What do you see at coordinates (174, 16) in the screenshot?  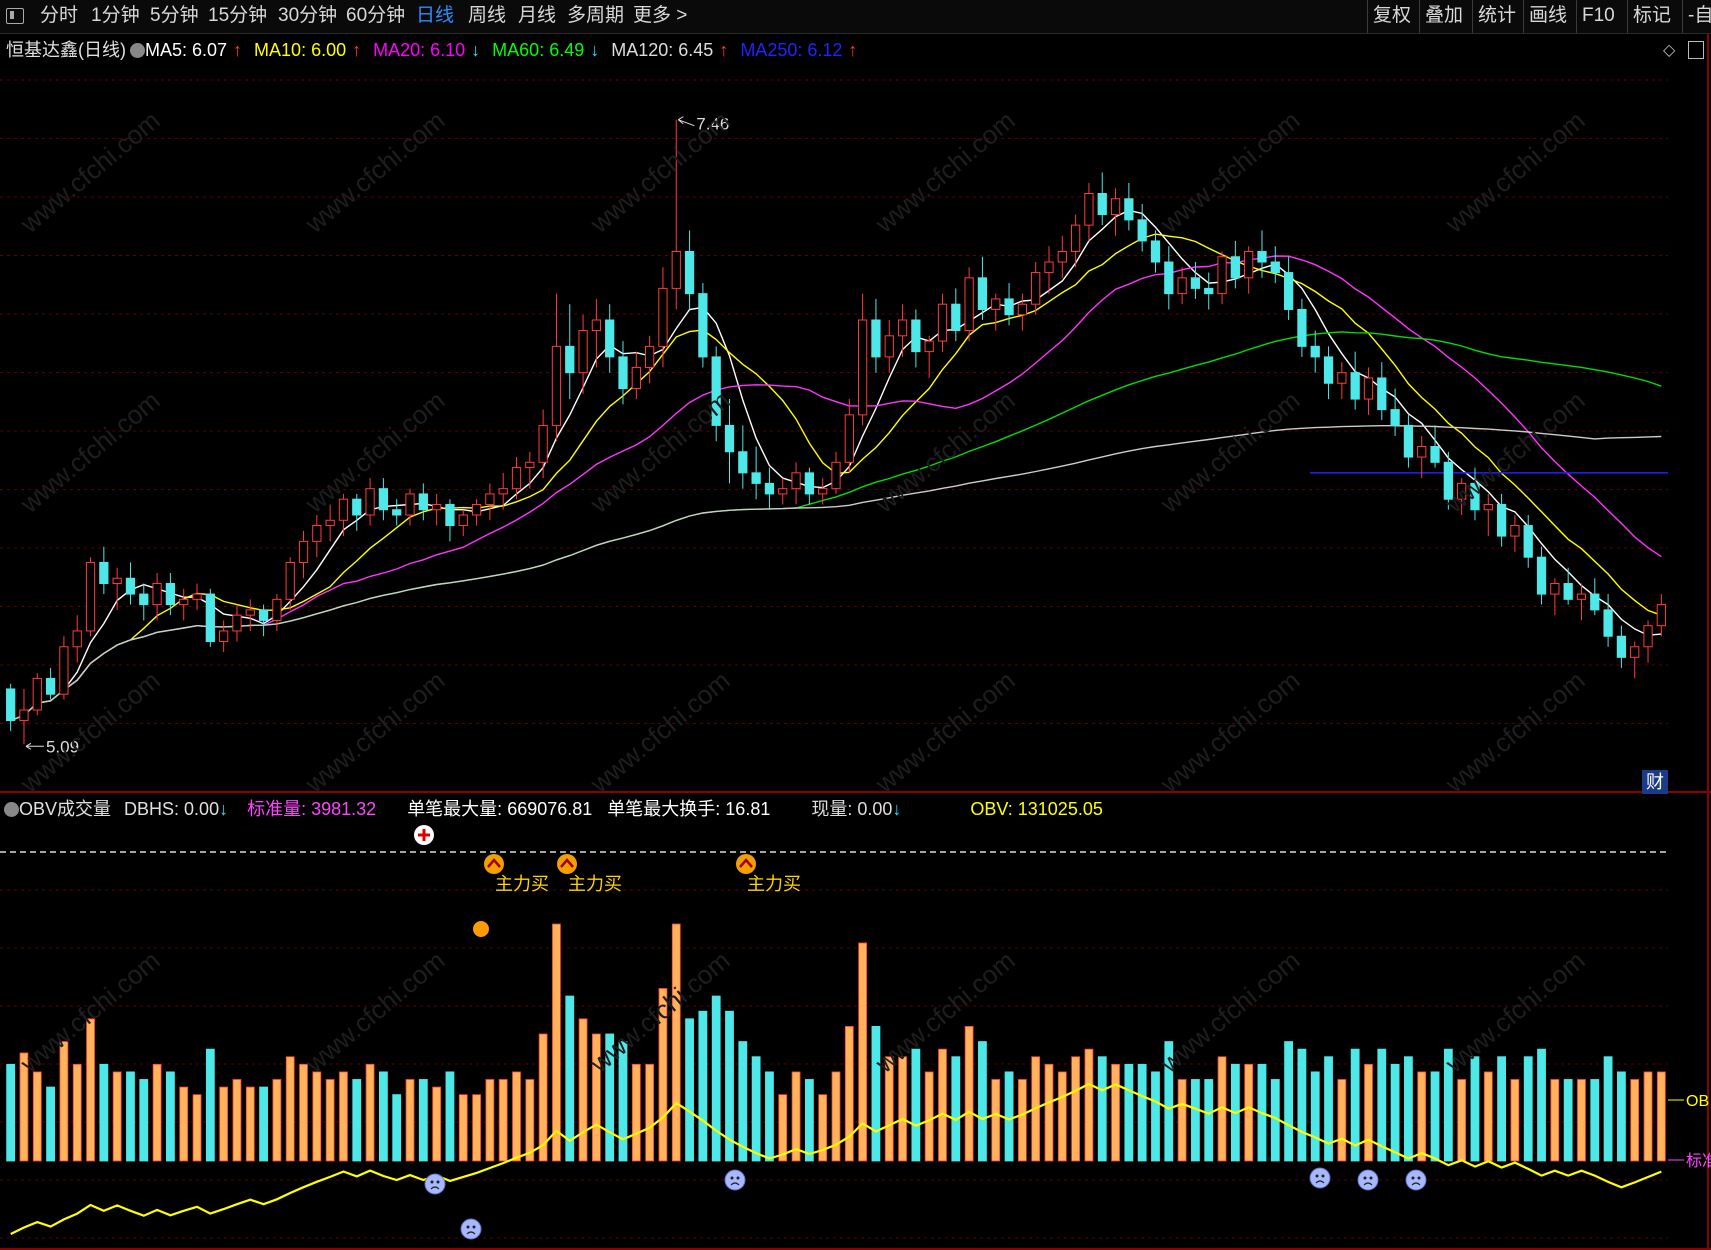 I see `period-tab-2: 5分钟` at bounding box center [174, 16].